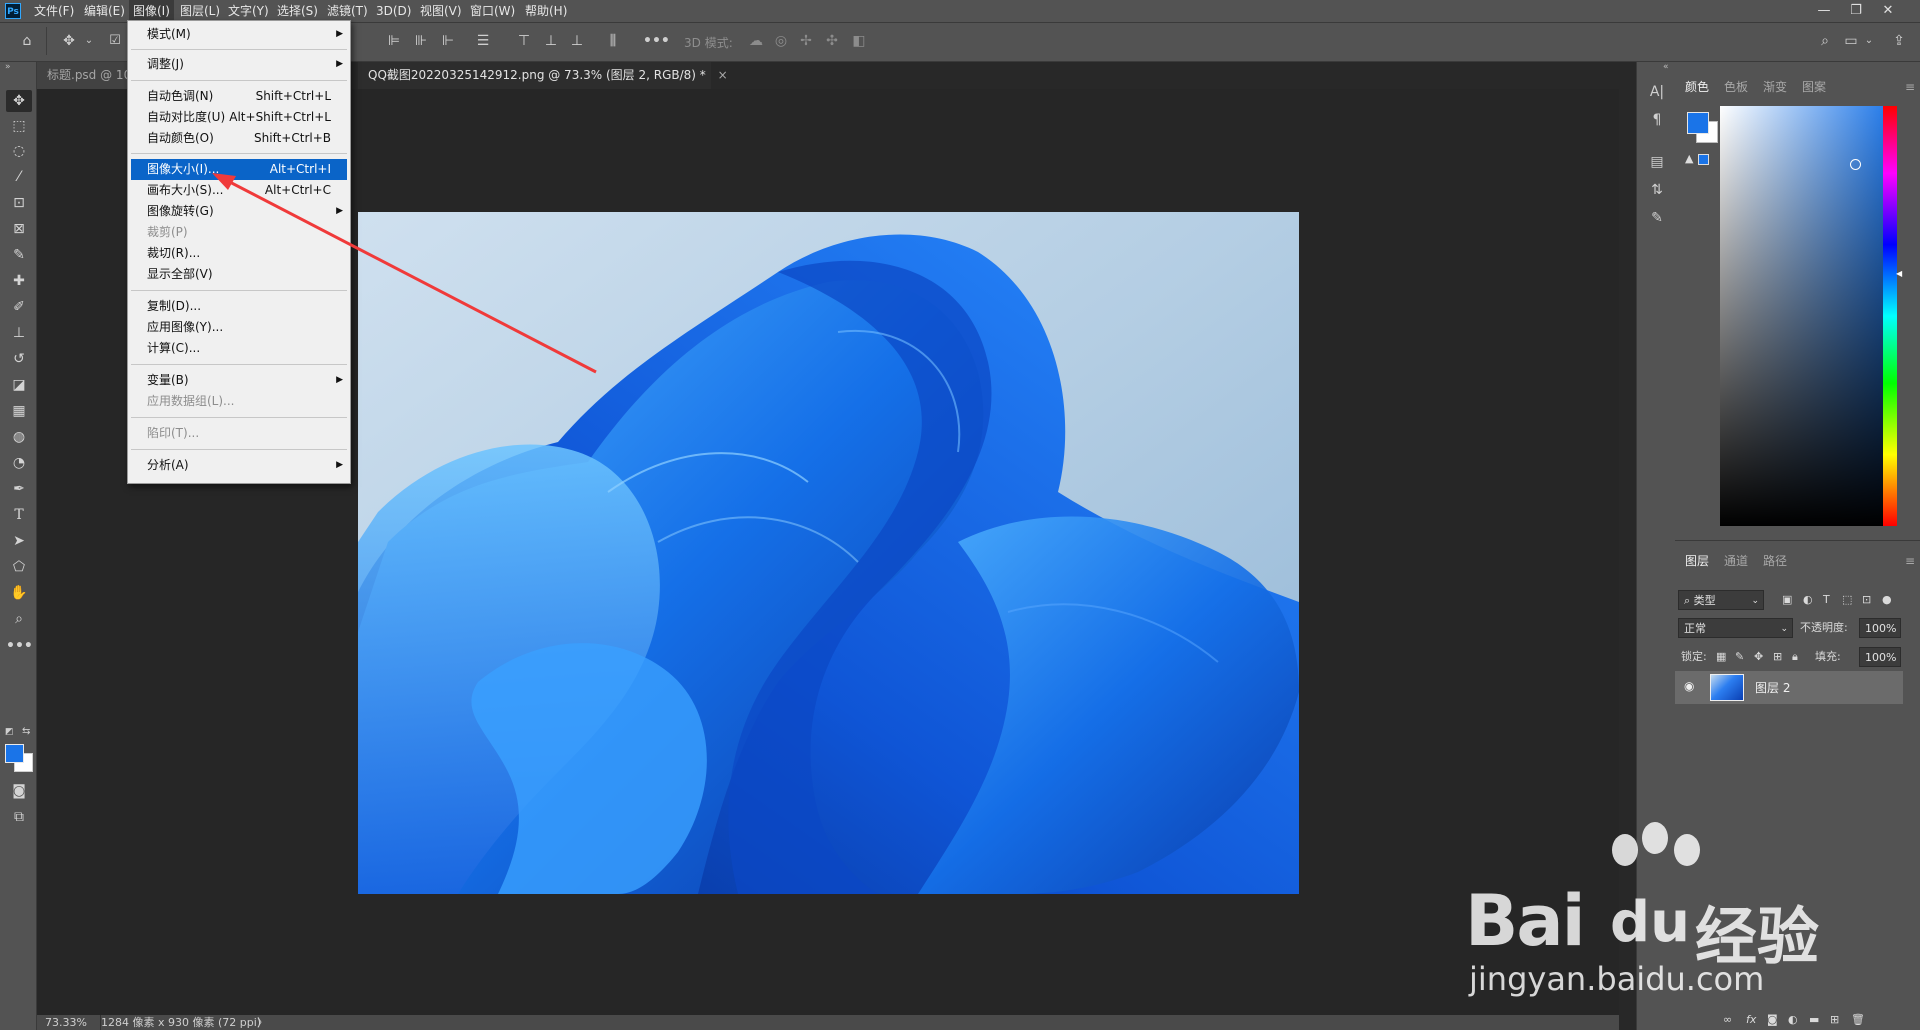 Image resolution: width=1920 pixels, height=1030 pixels. What do you see at coordinates (239, 190) in the screenshot?
I see `menu-item-canvas-size: 画布大小(S)... Alt+Ctrl+C` at bounding box center [239, 190].